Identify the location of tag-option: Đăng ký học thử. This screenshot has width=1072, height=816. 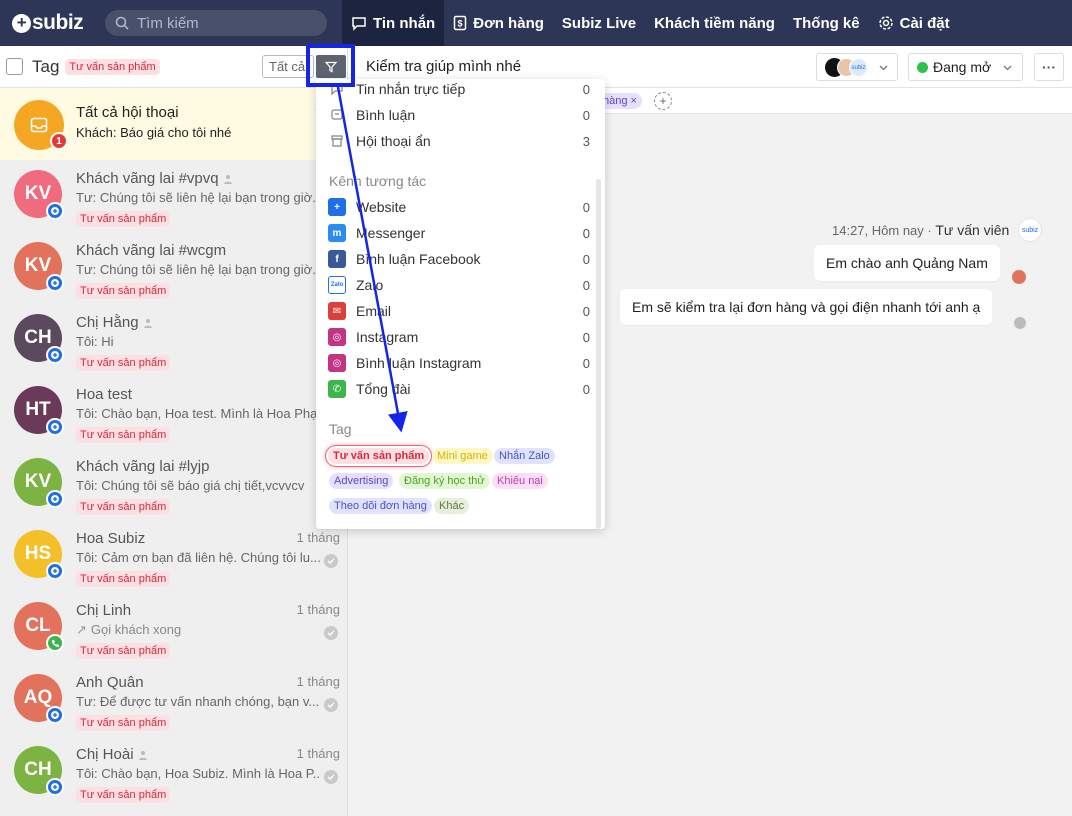
(444, 481).